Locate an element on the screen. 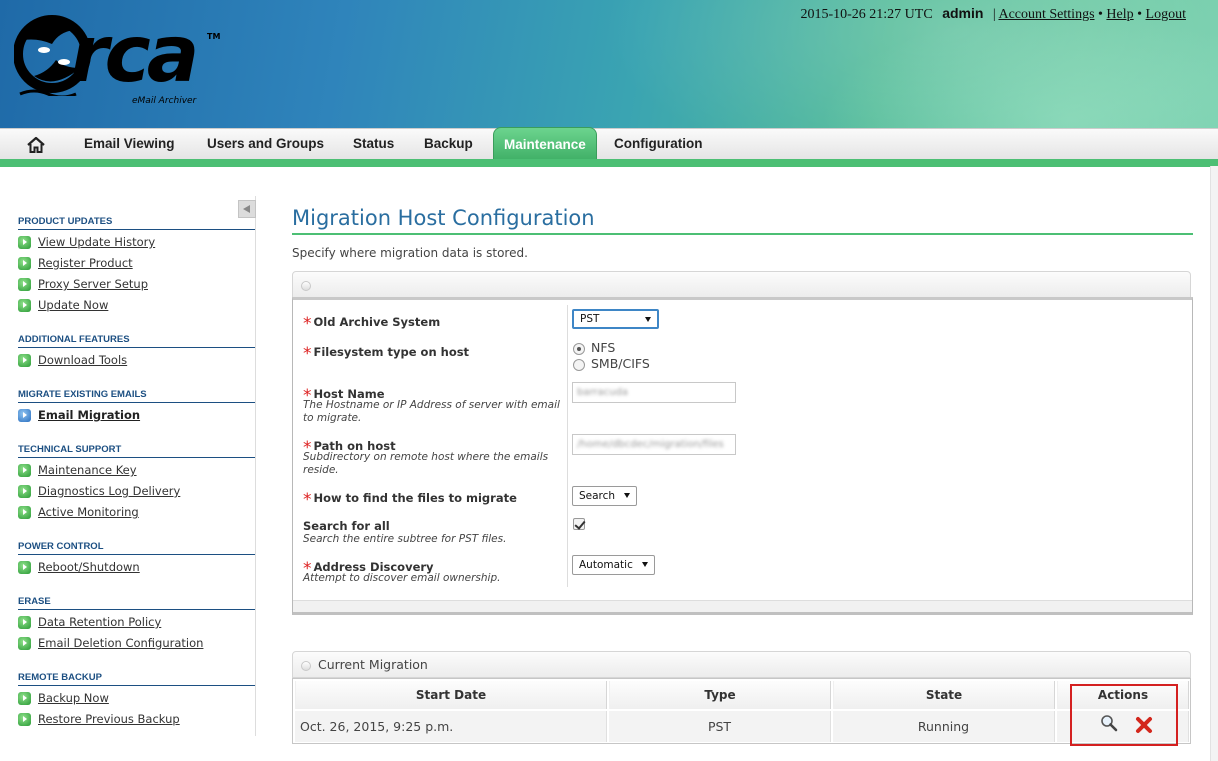 The image size is (1218, 761). nav-email-viewing: Email Viewing is located at coordinates (129, 144).